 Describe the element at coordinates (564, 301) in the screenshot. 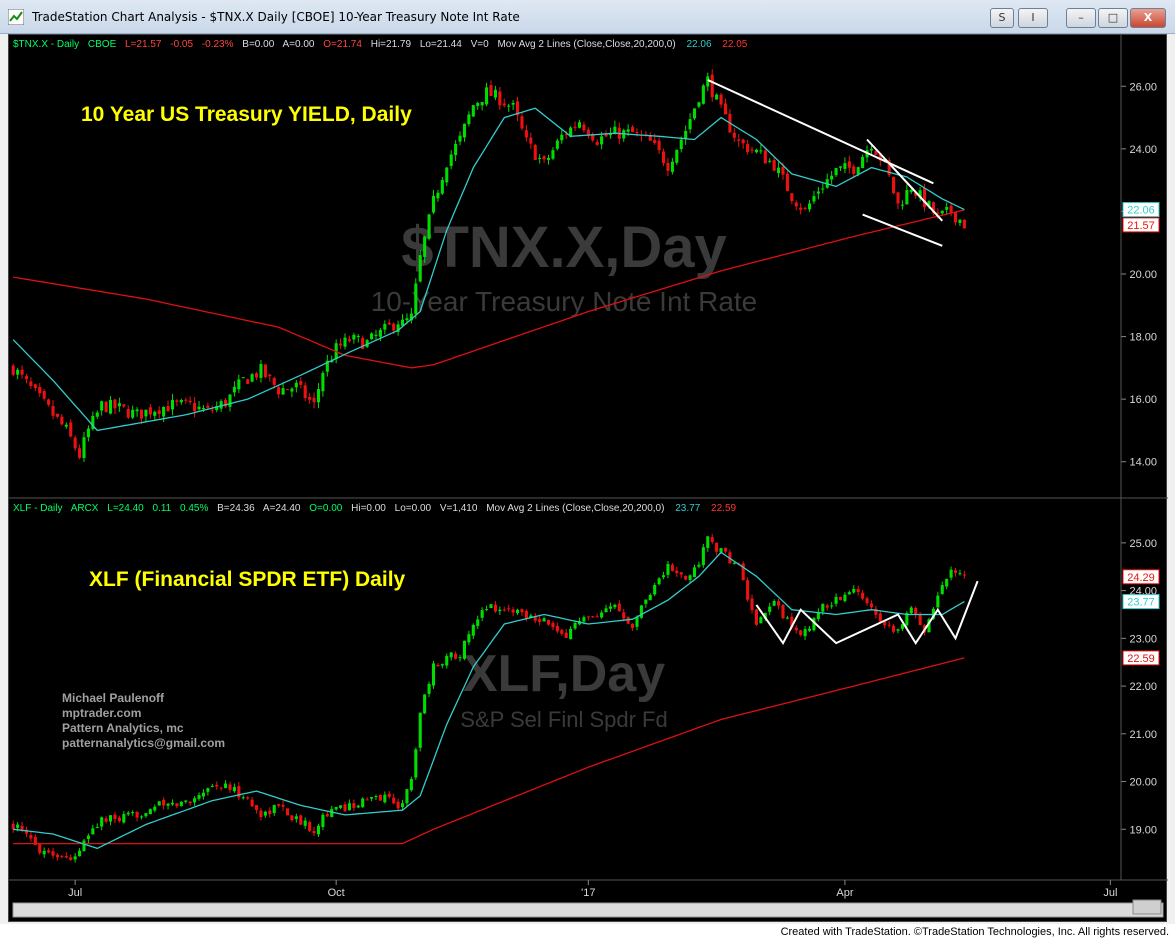

I see `tnx-watermark-sub: 10-Year Treasury Note Int Rate` at that location.